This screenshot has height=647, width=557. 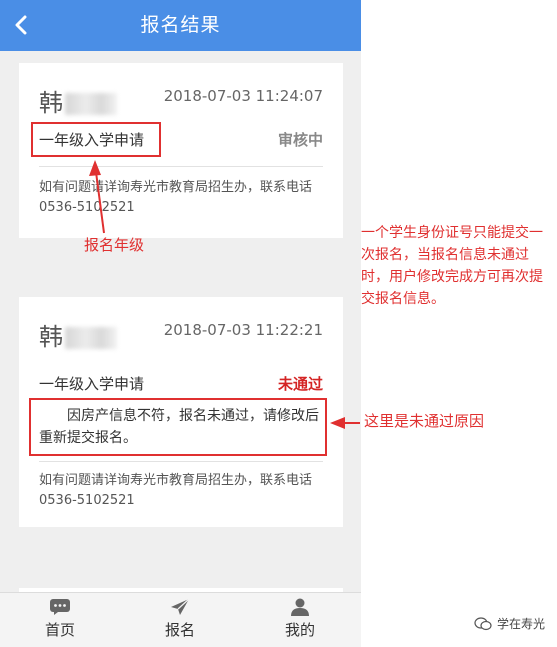 What do you see at coordinates (424, 421) in the screenshot?
I see `annotation-reason: 这里是未通过原因` at bounding box center [424, 421].